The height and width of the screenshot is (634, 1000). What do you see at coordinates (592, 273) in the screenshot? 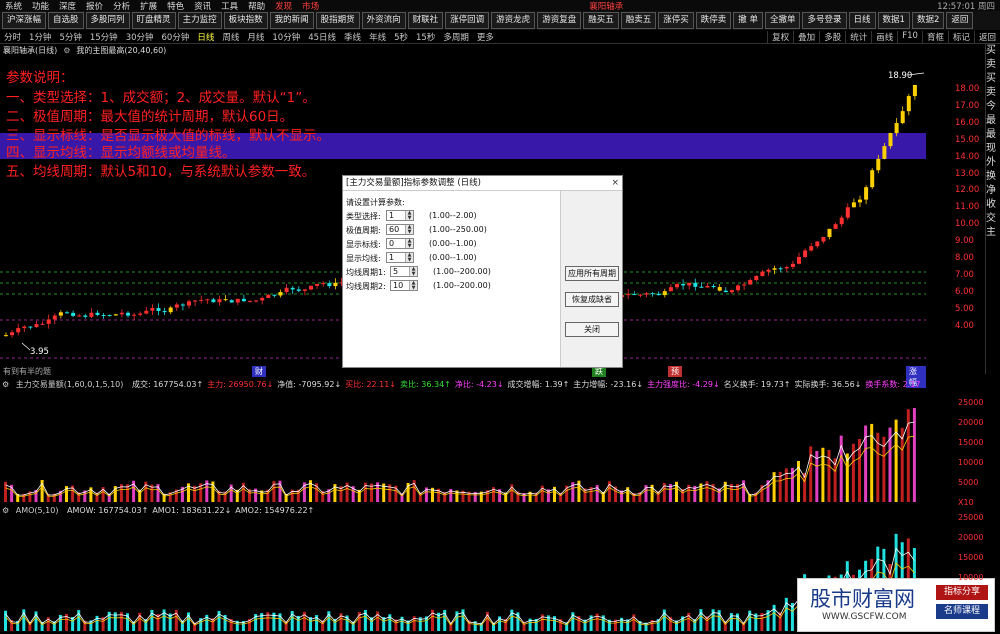
I see `apply-all-periods-button: 应用所有周期` at bounding box center [592, 273].